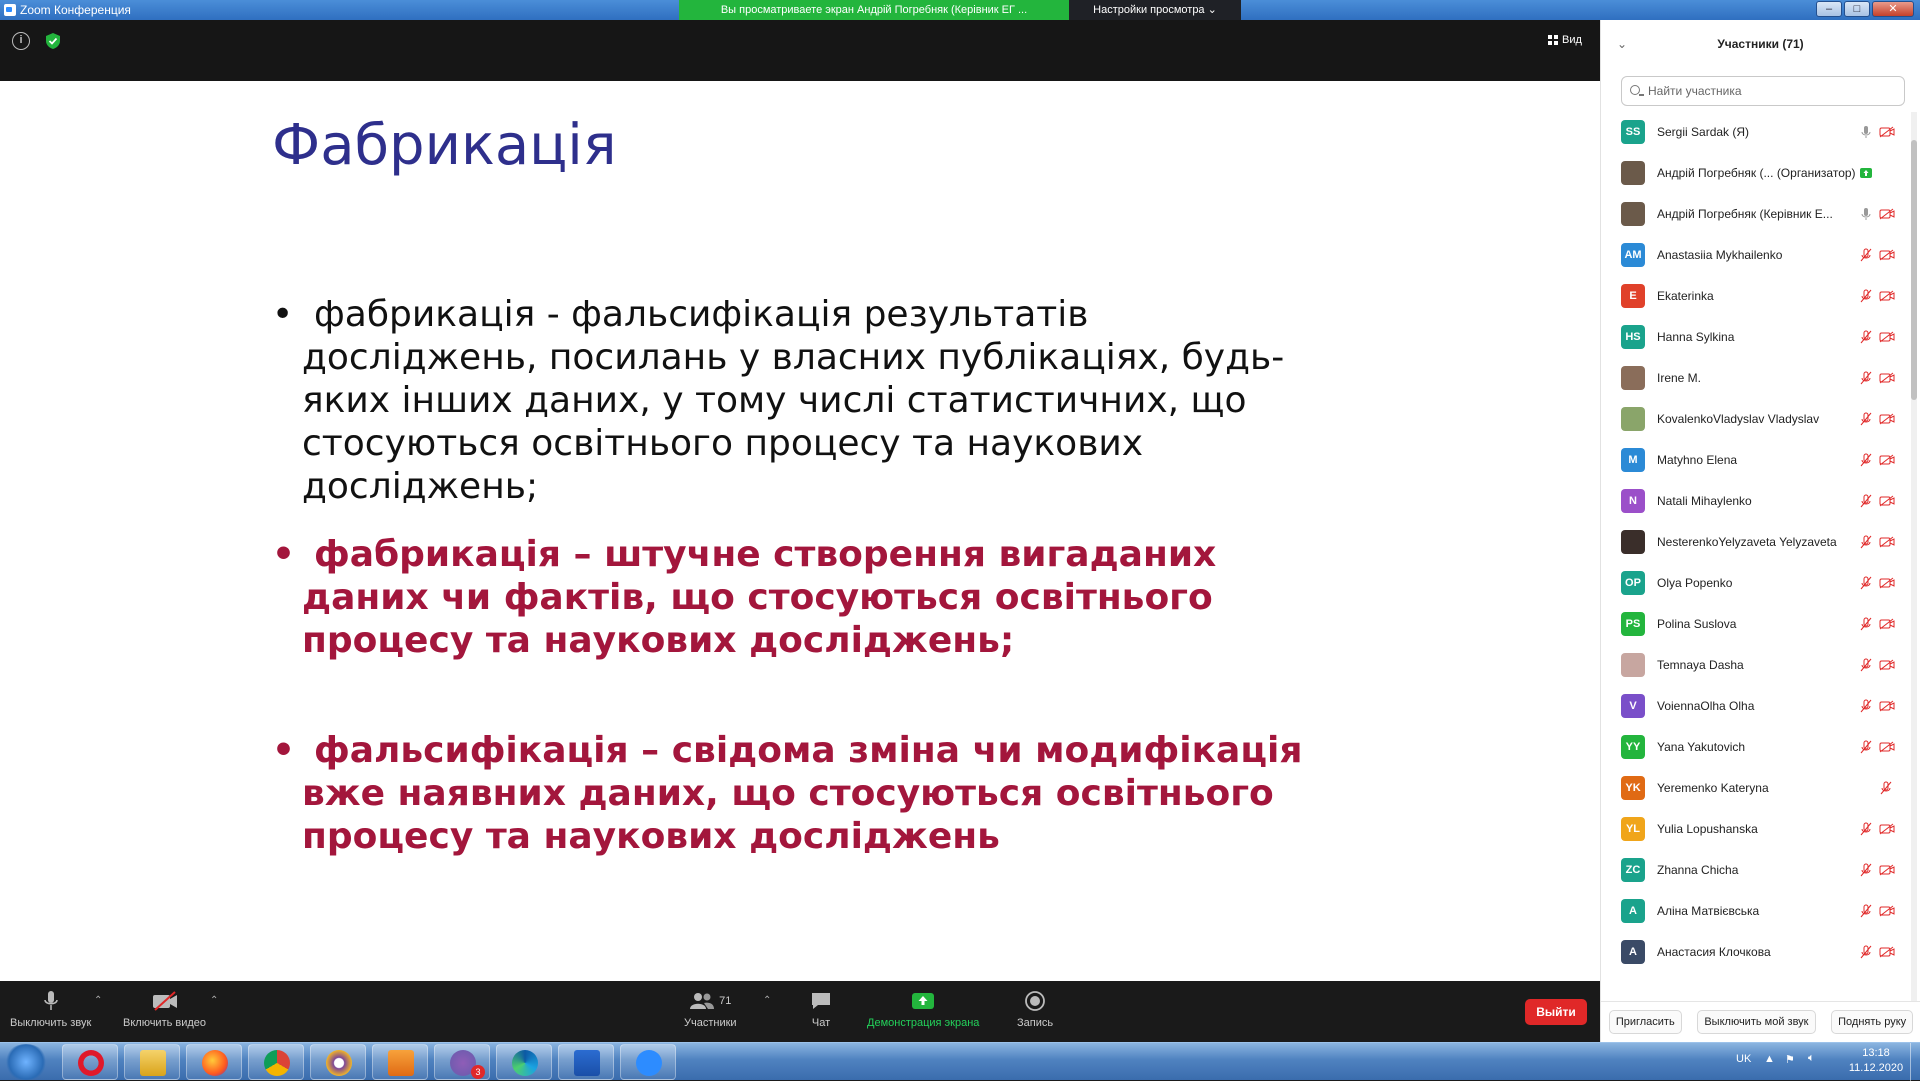  Describe the element at coordinates (53, 41) in the screenshot. I see `shield-icon` at that location.